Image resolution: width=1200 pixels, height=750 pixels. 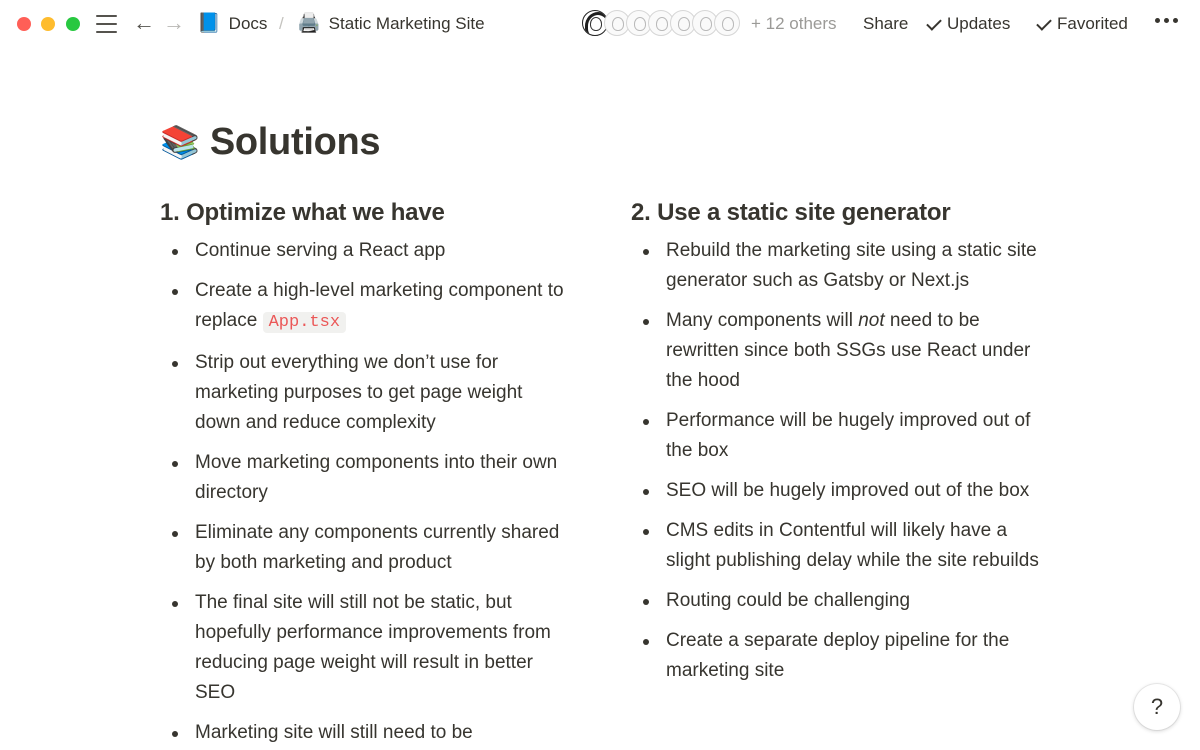 I want to click on inline-code: App.tsx, so click(x=304, y=322).